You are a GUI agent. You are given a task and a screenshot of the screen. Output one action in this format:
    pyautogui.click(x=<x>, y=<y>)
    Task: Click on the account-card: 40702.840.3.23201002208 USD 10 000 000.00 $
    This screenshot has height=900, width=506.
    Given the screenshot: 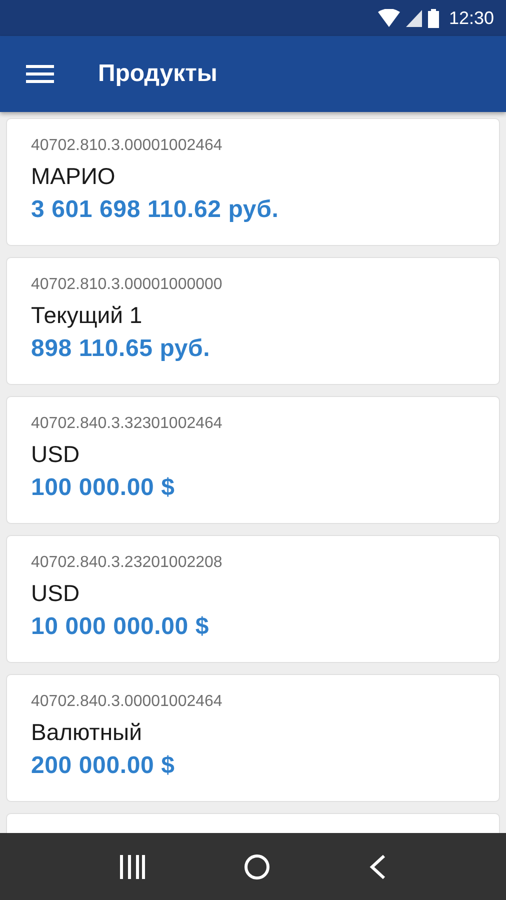 What is the action you would take?
    pyautogui.click(x=253, y=599)
    